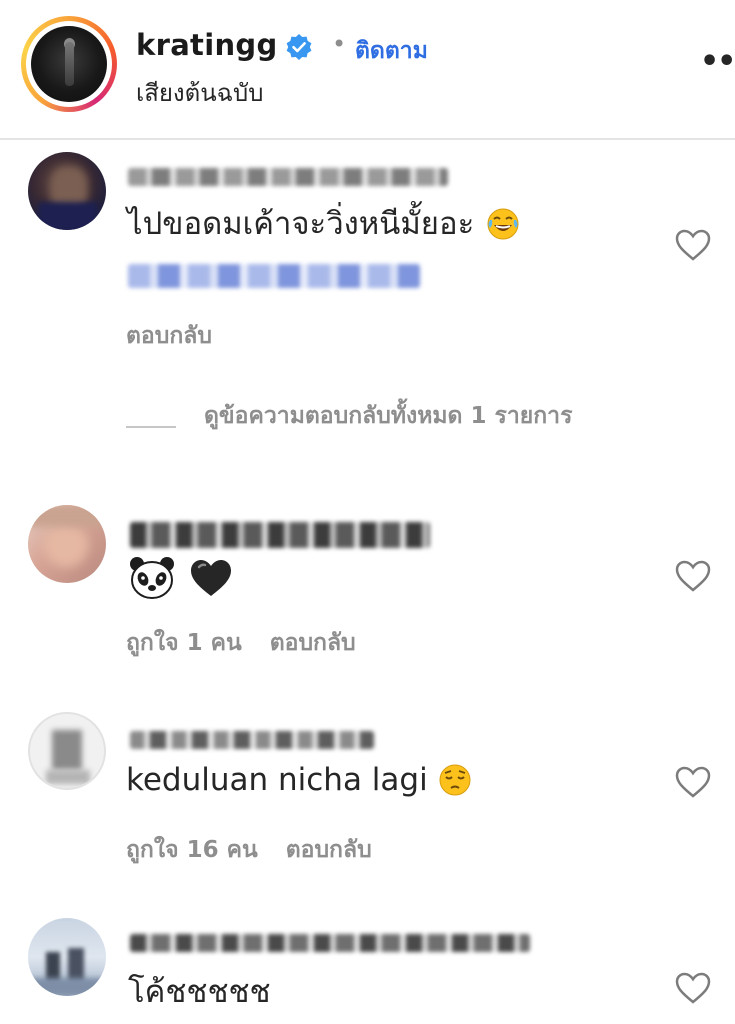 The image size is (735, 1024). Describe the element at coordinates (301, 224) in the screenshot. I see `comment-text-body: ไปขอดมเค้าจะวิ่งหนีมั้ยอะ` at that location.